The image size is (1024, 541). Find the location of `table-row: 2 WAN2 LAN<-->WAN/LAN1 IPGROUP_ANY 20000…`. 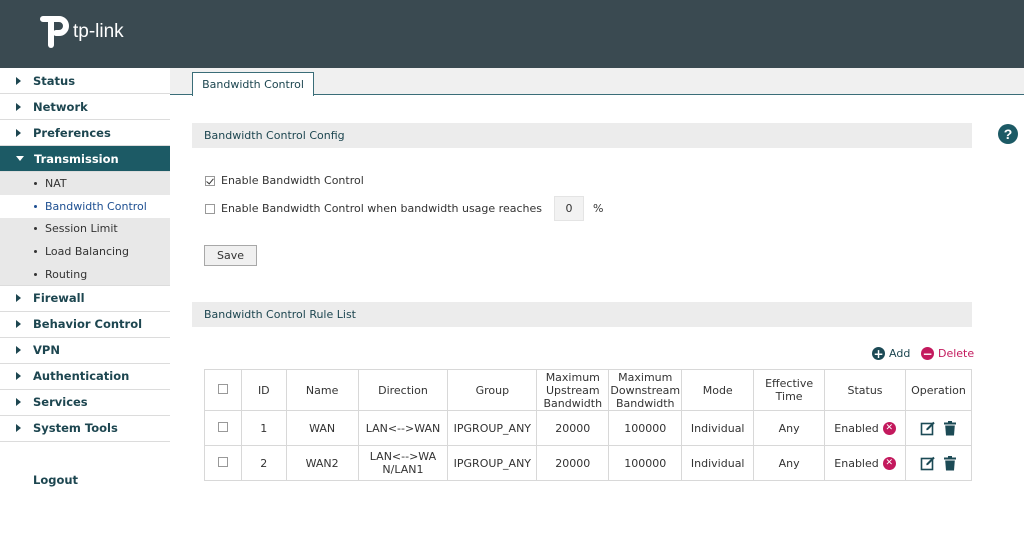

table-row: 2 WAN2 LAN<-->WAN/LAN1 IPGROUP_ANY 20000… is located at coordinates (588, 463).